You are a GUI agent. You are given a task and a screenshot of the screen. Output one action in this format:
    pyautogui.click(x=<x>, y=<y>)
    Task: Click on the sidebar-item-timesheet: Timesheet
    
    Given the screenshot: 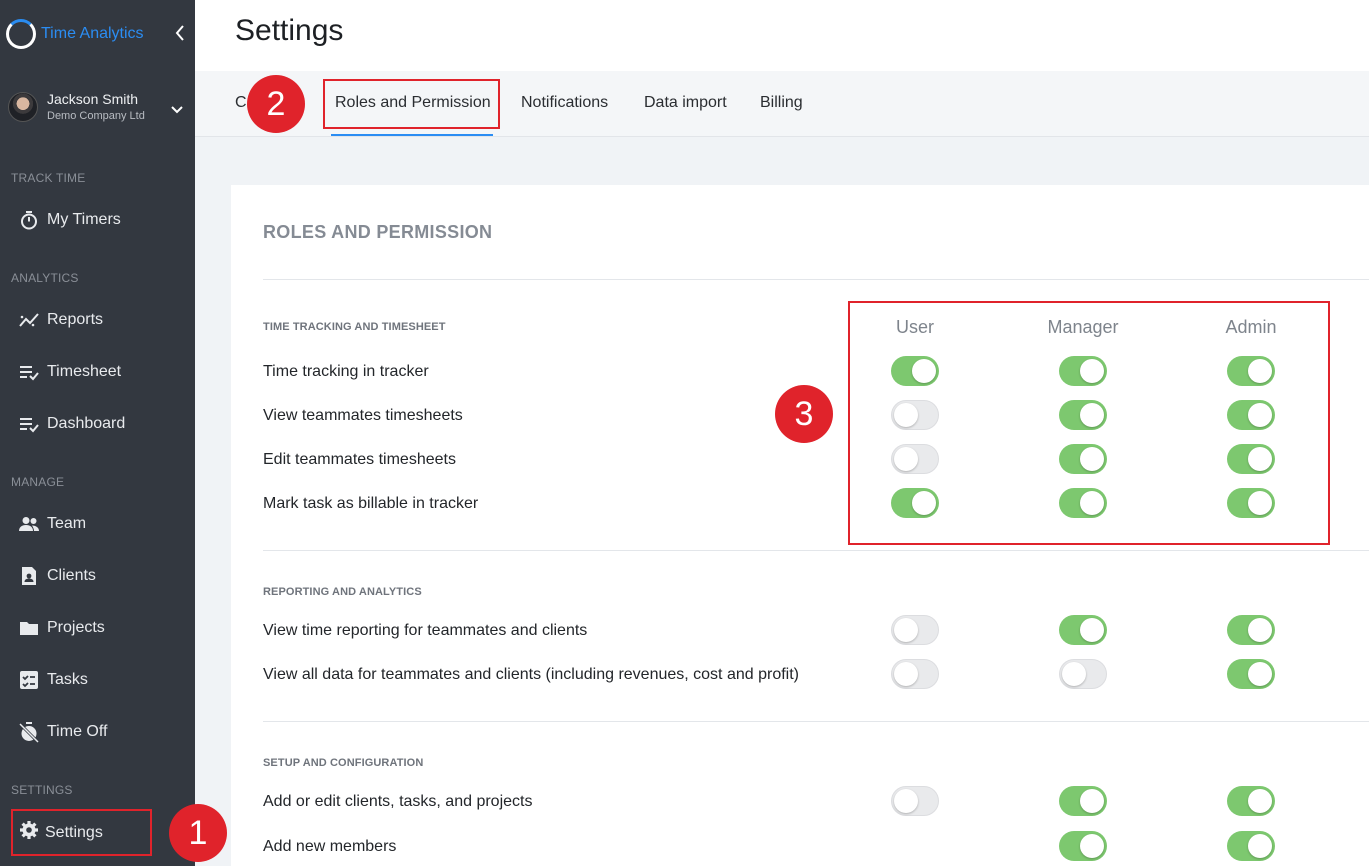 What is the action you would take?
    pyautogui.click(x=69, y=372)
    